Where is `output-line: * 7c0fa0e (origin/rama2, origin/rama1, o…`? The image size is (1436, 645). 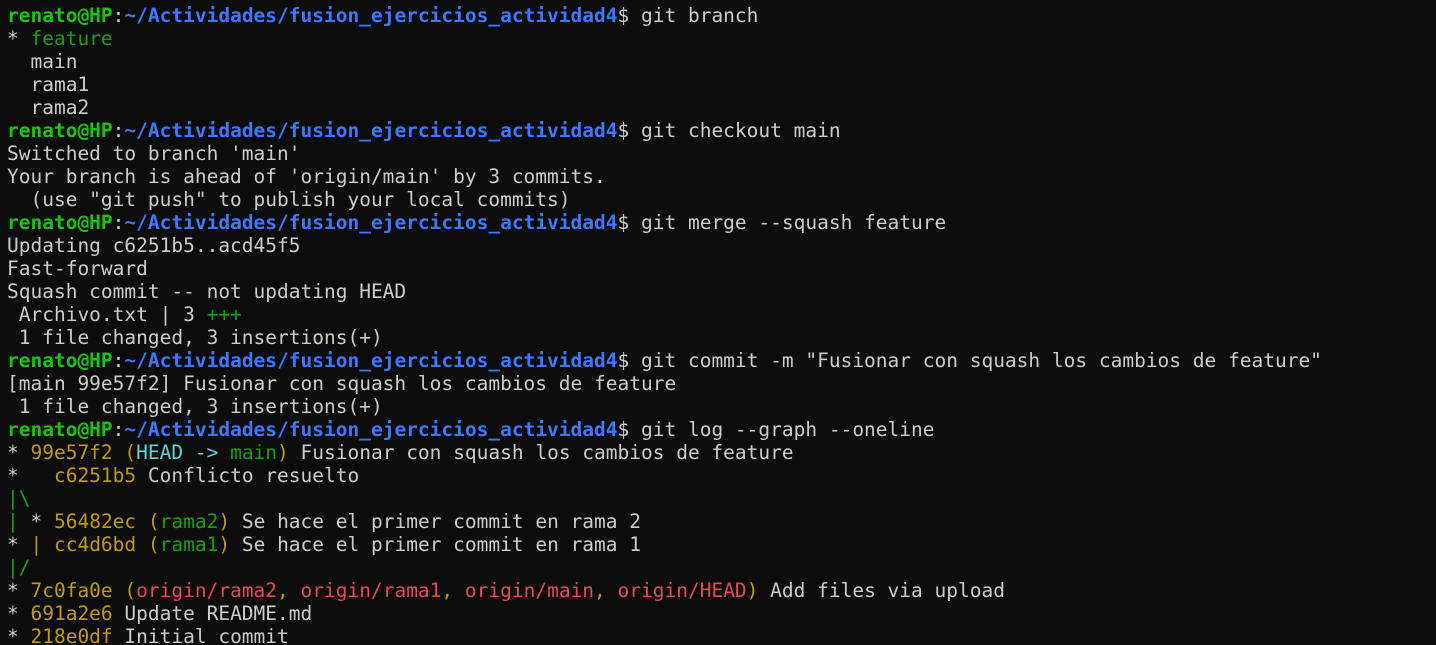
output-line: * 7c0fa0e (origin/rama2, origin/rama1, o… is located at coordinates (721, 590).